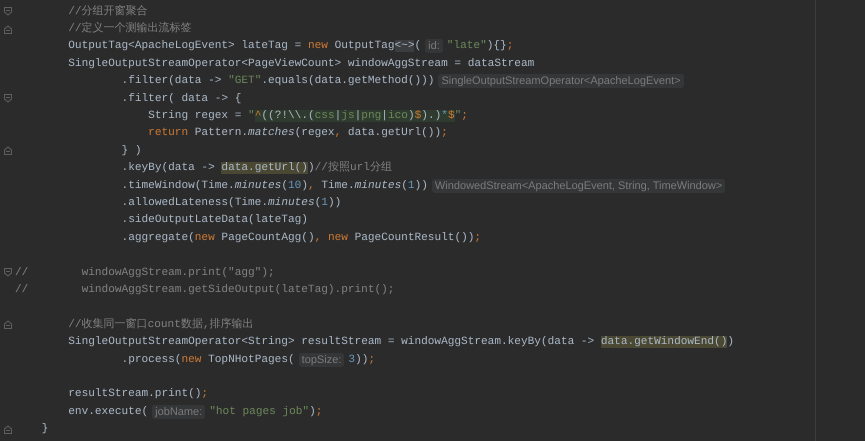 The width and height of the screenshot is (865, 441). What do you see at coordinates (265, 411) in the screenshot?
I see `code-line: "hot pages job");` at bounding box center [265, 411].